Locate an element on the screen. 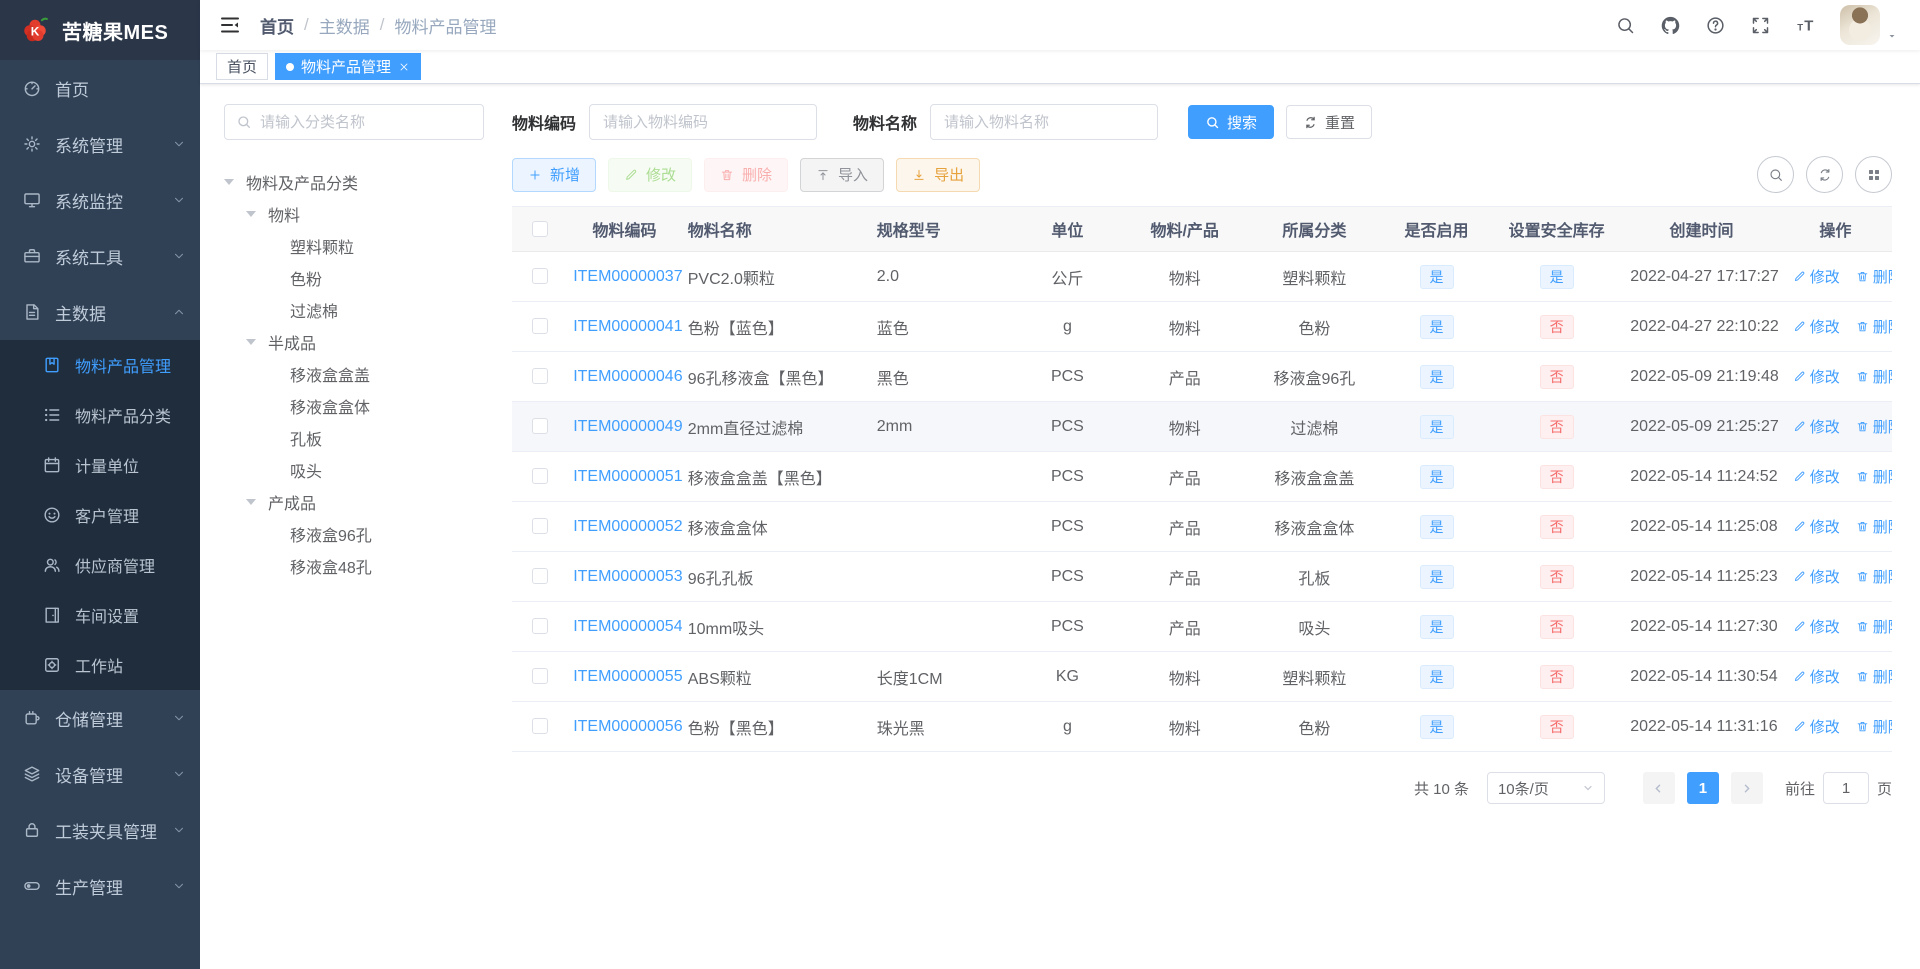  sidebar-item-车间设置: 车间设置 is located at coordinates (100, 615).